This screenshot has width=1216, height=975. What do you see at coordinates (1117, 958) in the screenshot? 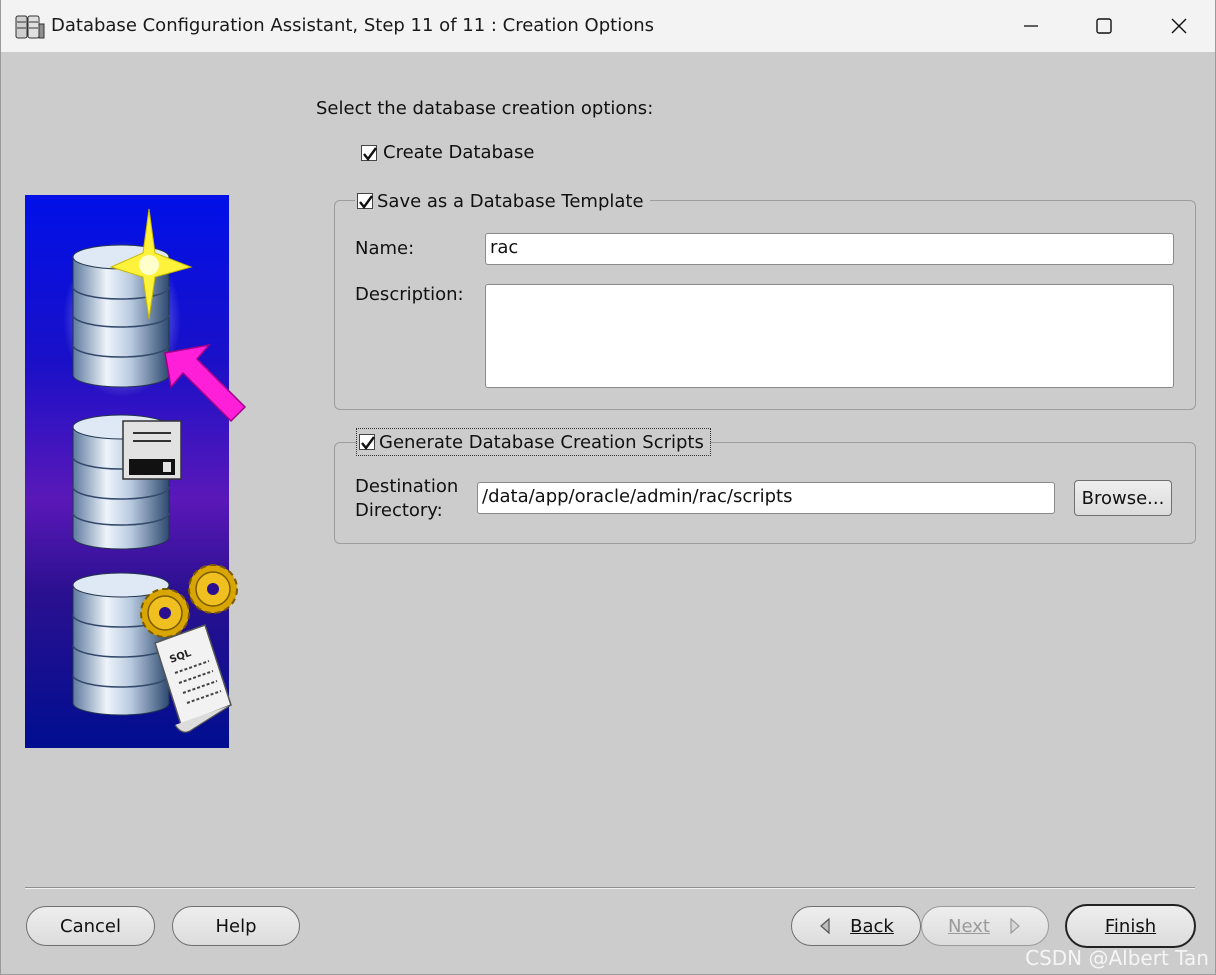
I see `watermark: CSDN @Albert Tan` at bounding box center [1117, 958].